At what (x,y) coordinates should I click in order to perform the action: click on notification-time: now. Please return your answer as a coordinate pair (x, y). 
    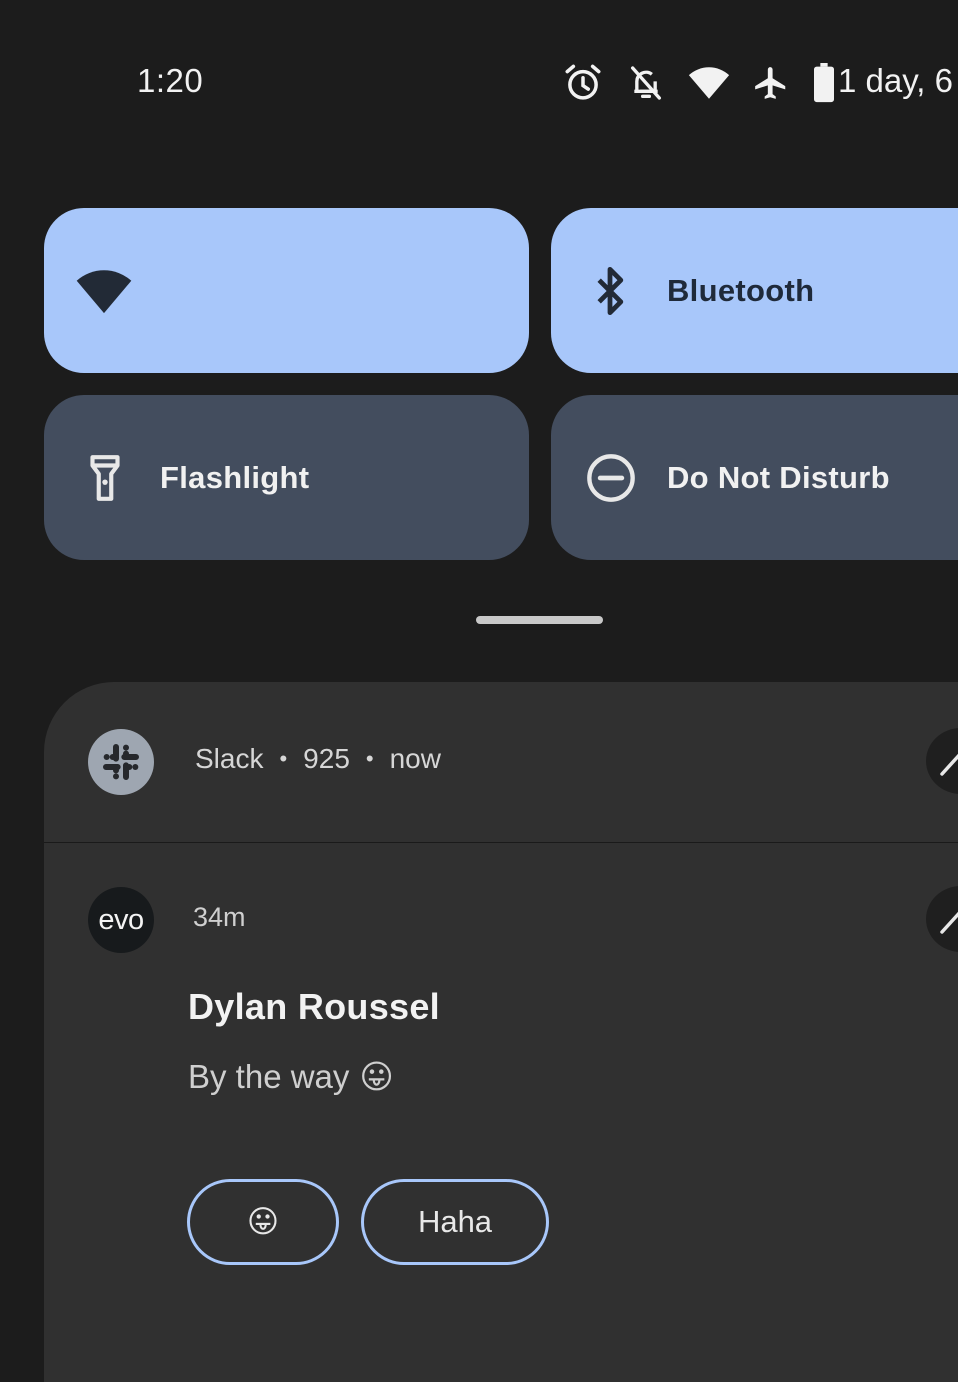
    Looking at the image, I should click on (415, 758).